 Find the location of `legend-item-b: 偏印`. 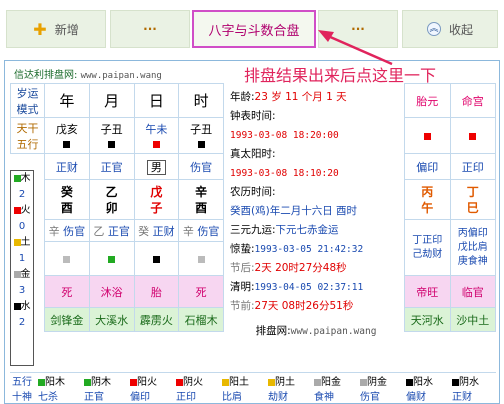

legend-item-b: 偏印 is located at coordinates (140, 397).